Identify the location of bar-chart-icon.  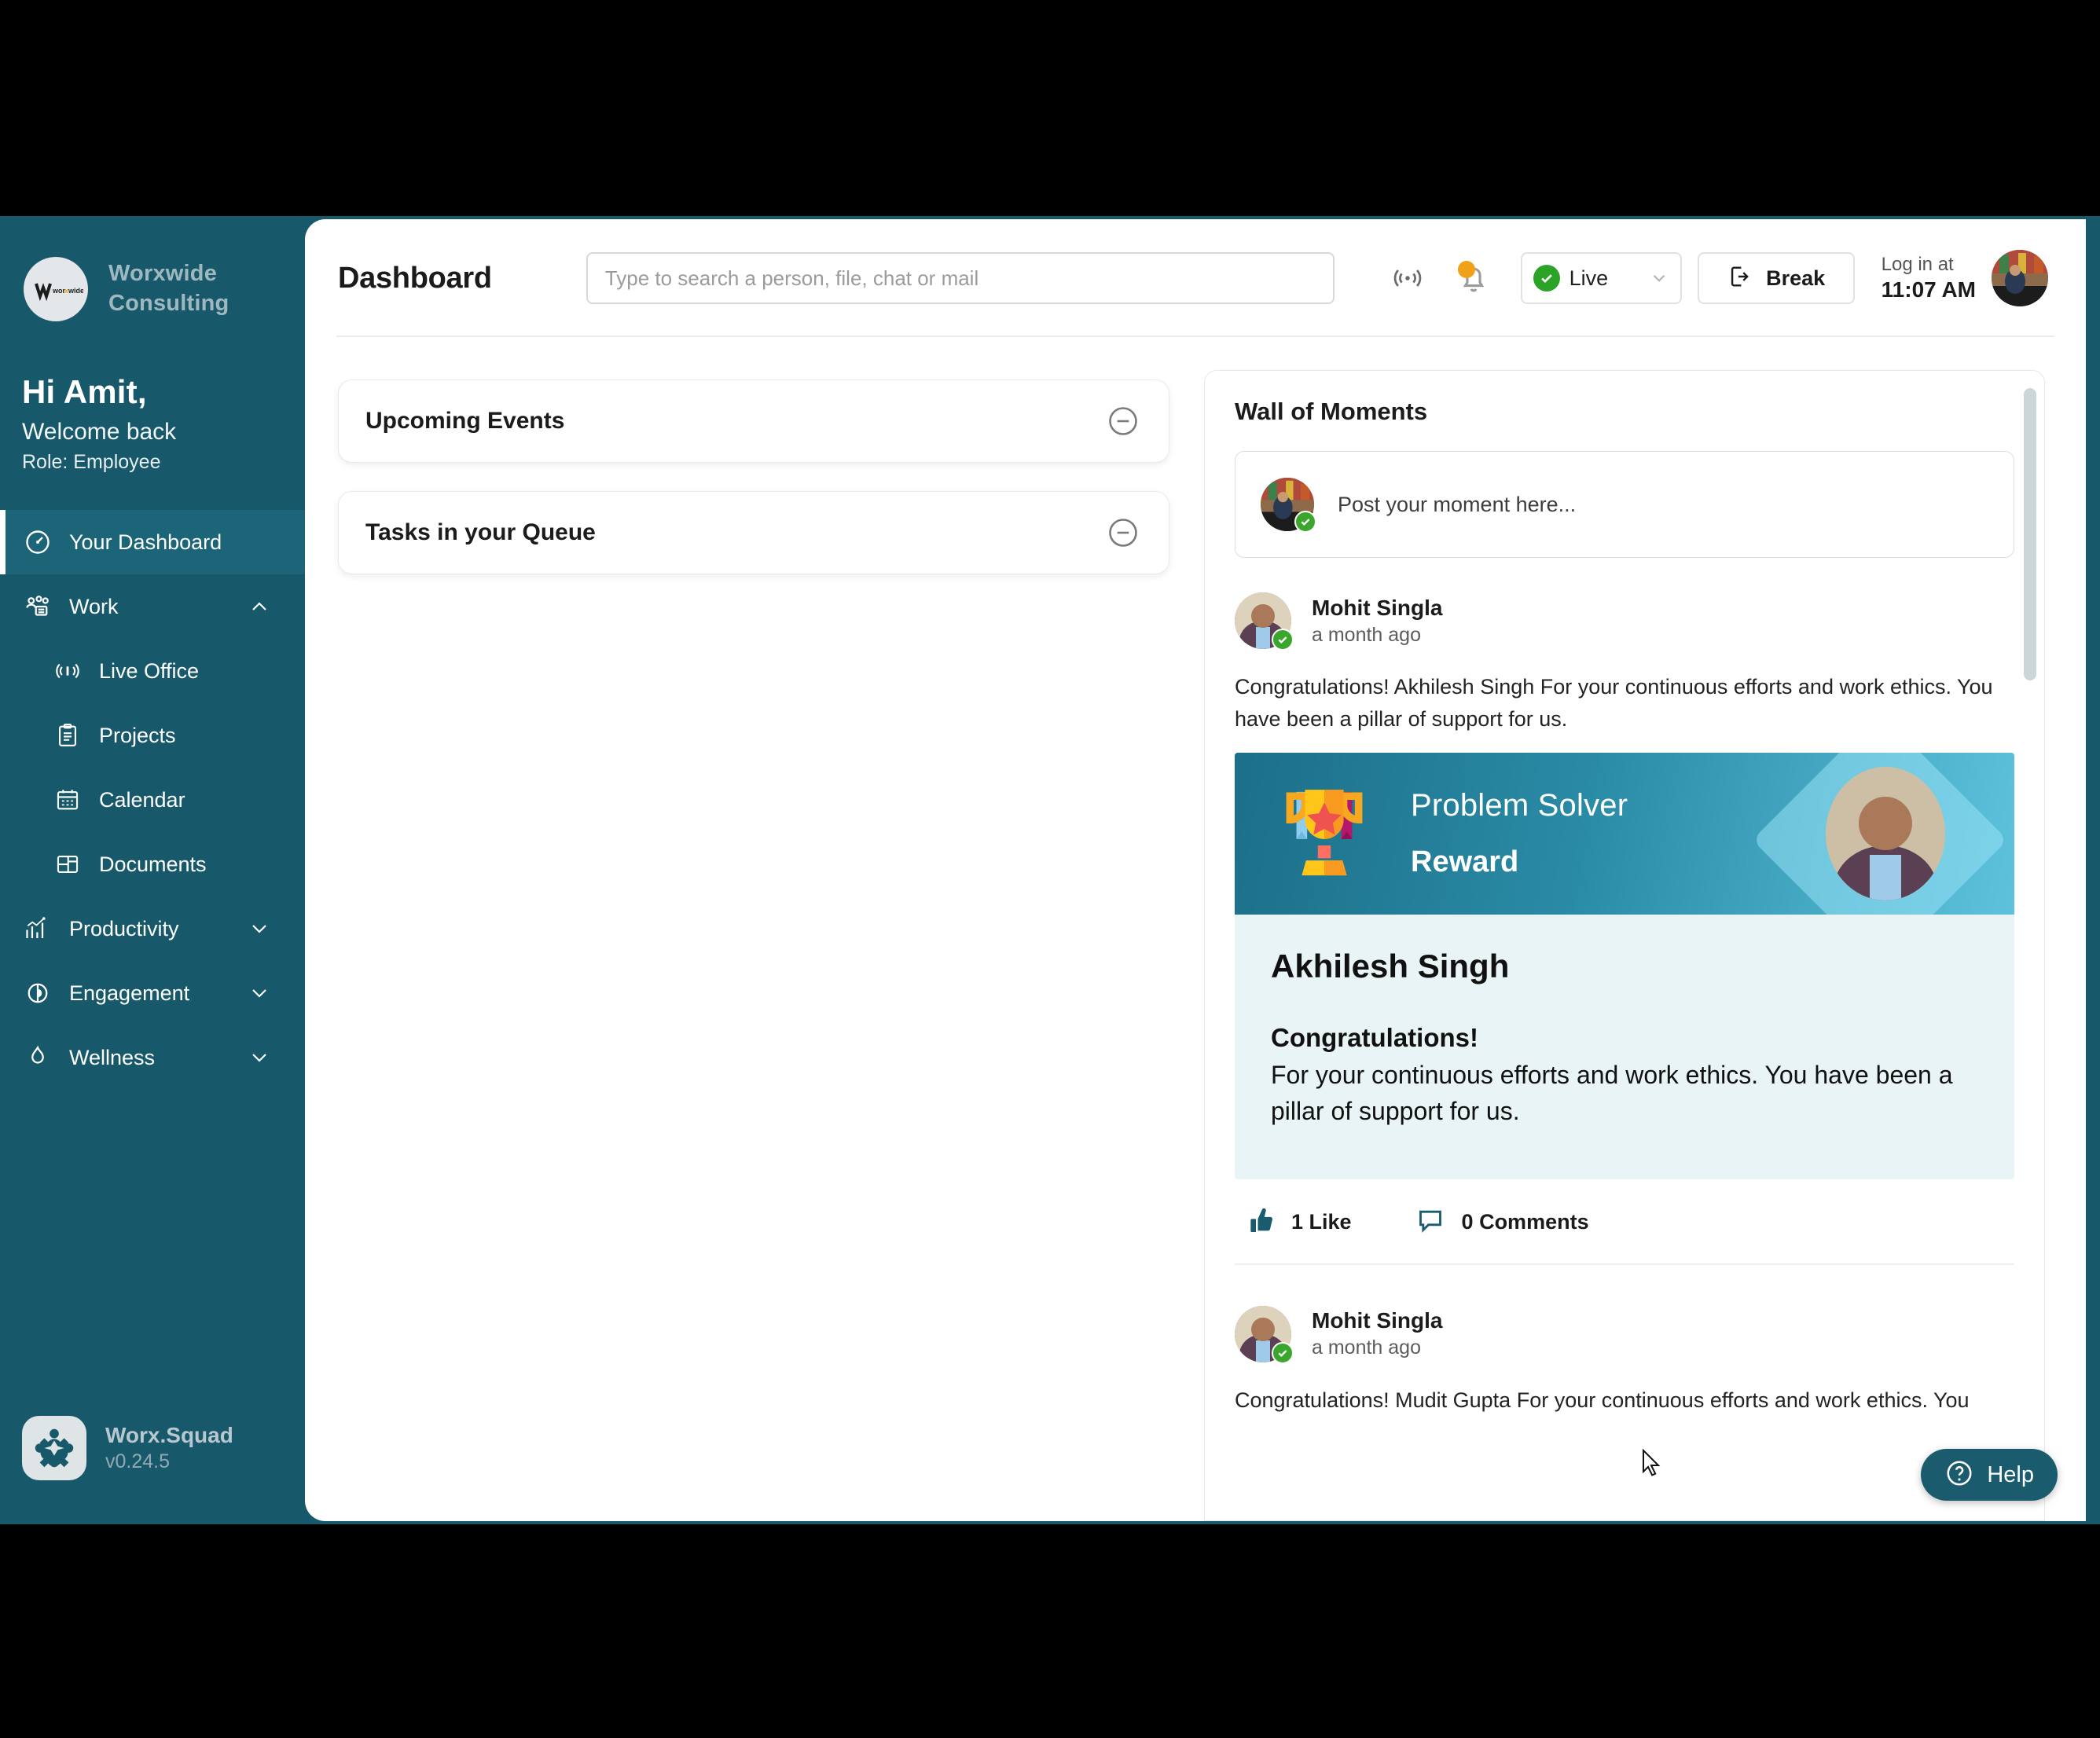
(37, 928).